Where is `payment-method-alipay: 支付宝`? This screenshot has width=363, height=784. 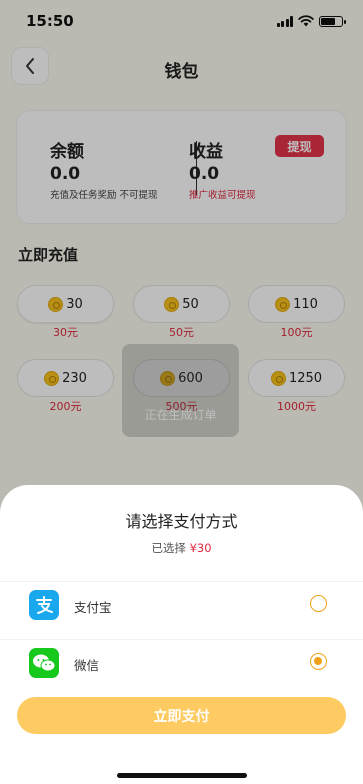
payment-method-alipay: 支付宝 is located at coordinates (181, 607).